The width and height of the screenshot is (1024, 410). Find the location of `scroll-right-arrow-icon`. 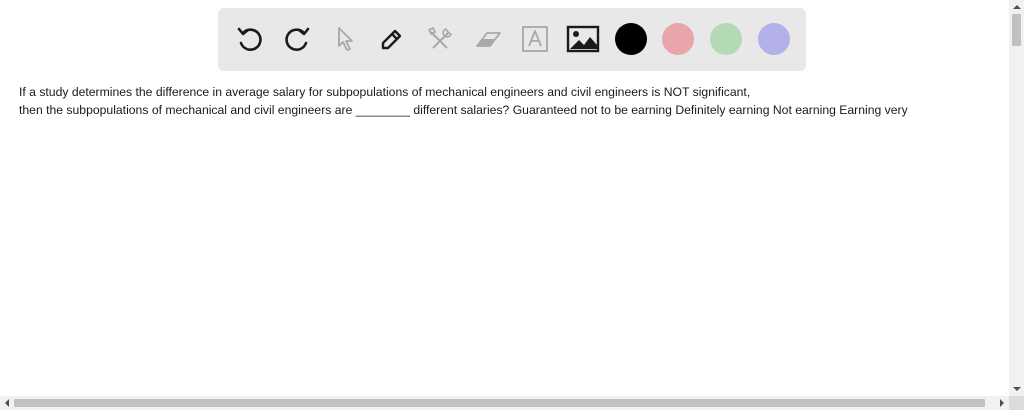

scroll-right-arrow-icon is located at coordinates (1002, 403).